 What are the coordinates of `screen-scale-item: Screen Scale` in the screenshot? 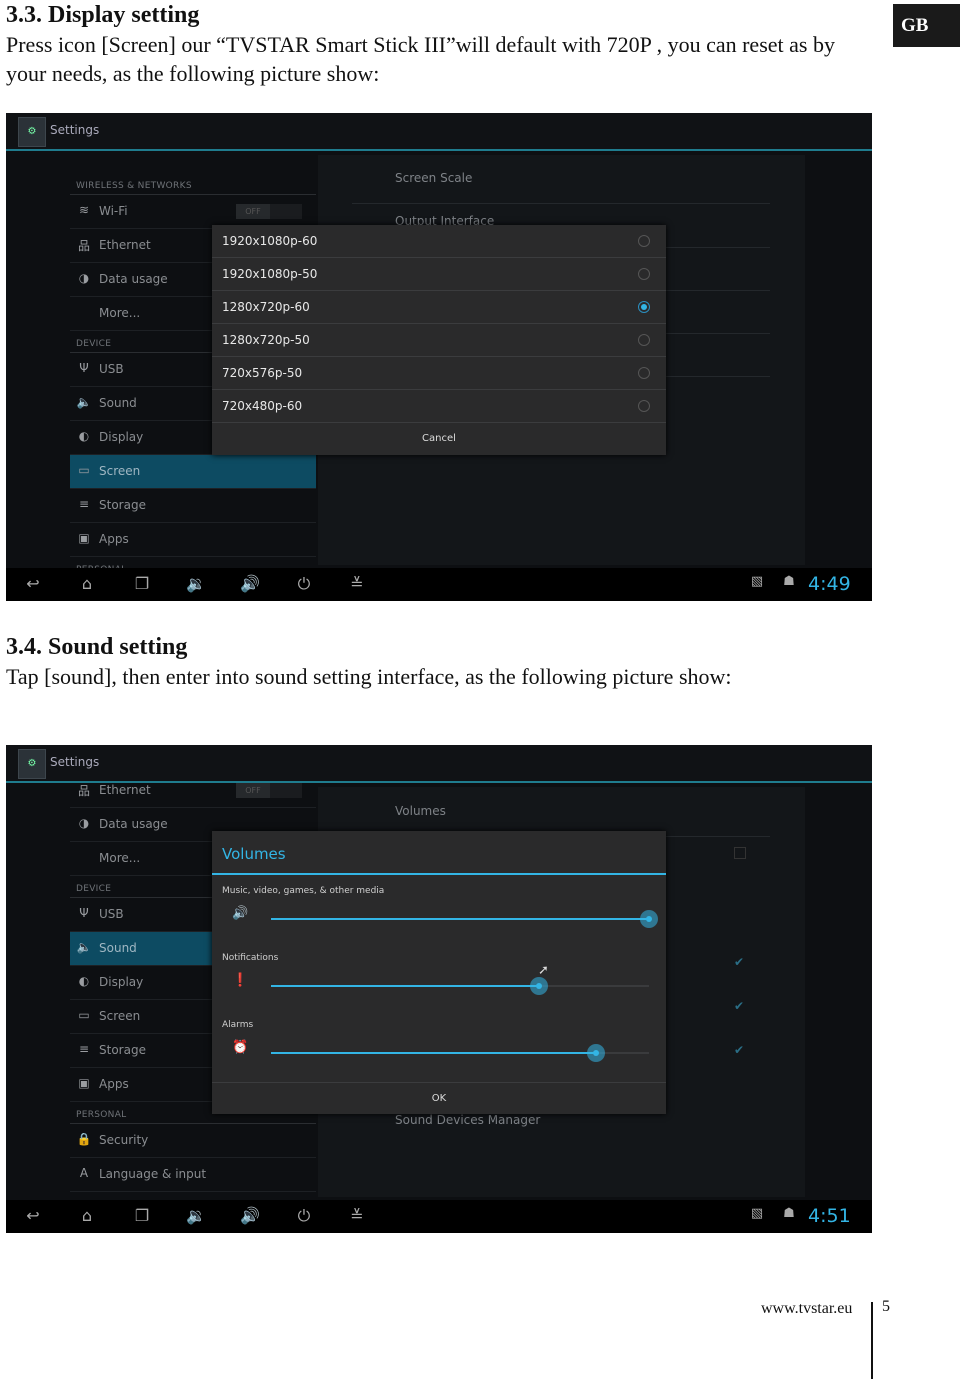 It's located at (433, 178).